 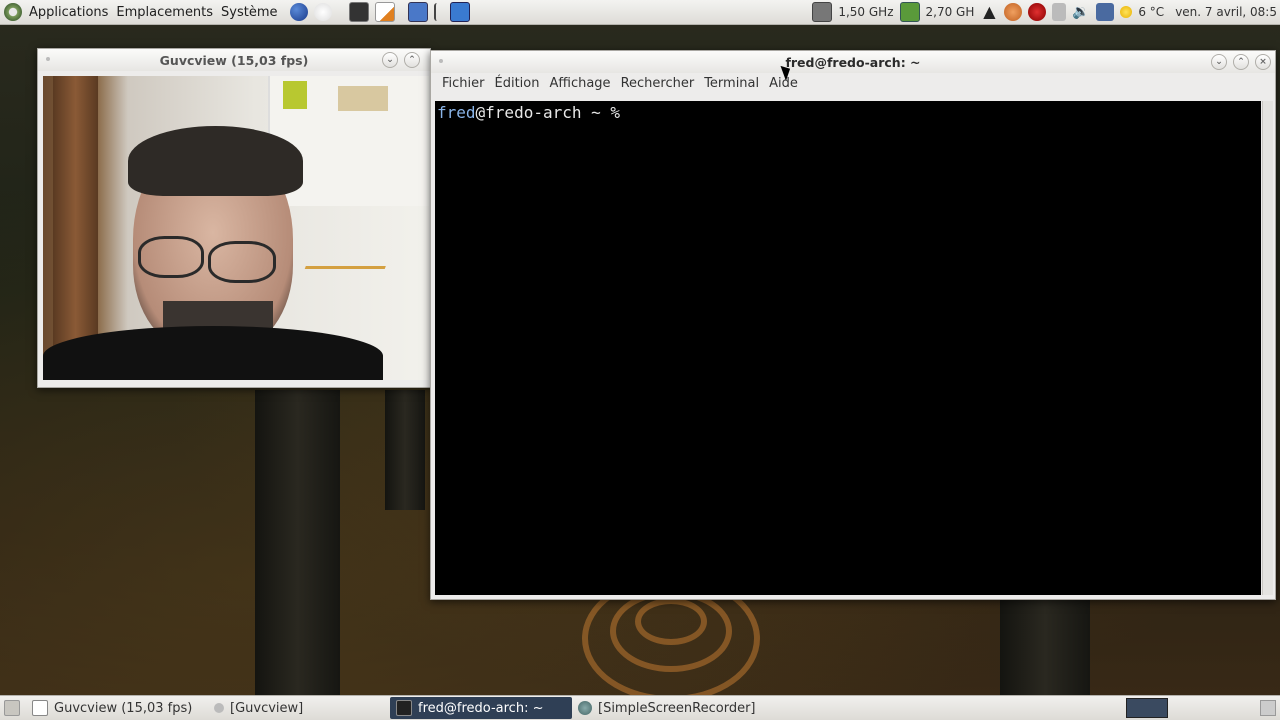 What do you see at coordinates (267, 708) in the screenshot?
I see `taskbar-label: [Guvcview]` at bounding box center [267, 708].